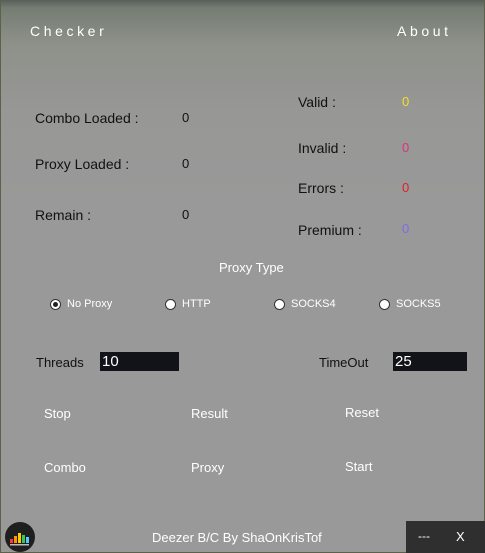  Describe the element at coordinates (358, 466) in the screenshot. I see `start-button: Start` at that location.